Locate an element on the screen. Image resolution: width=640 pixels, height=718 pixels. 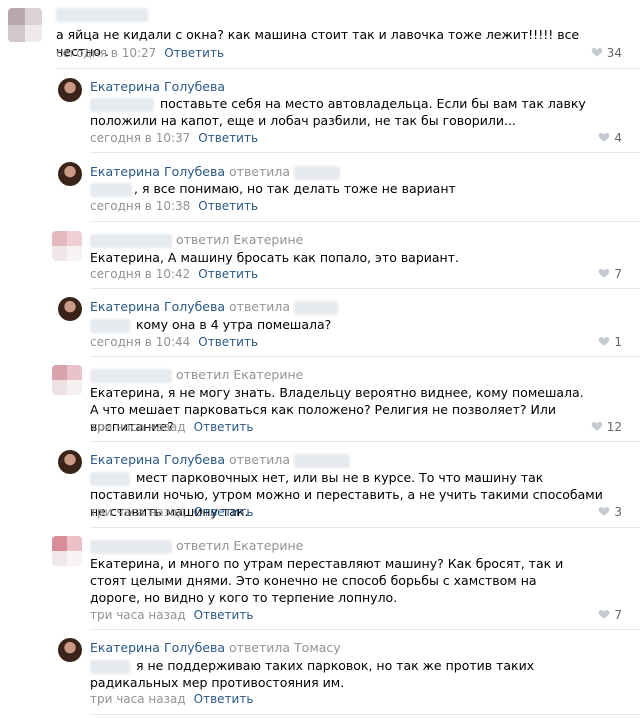
like-count: 34 is located at coordinates (614, 53).